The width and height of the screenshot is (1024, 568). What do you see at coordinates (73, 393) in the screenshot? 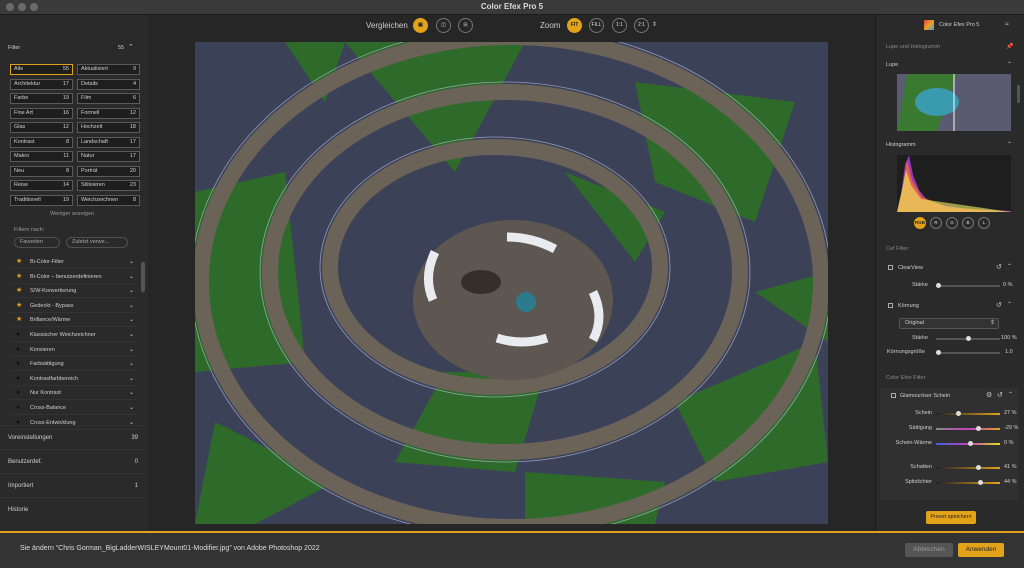
I see `filter-item: ● Nur Kontrast ⌄` at bounding box center [73, 393].